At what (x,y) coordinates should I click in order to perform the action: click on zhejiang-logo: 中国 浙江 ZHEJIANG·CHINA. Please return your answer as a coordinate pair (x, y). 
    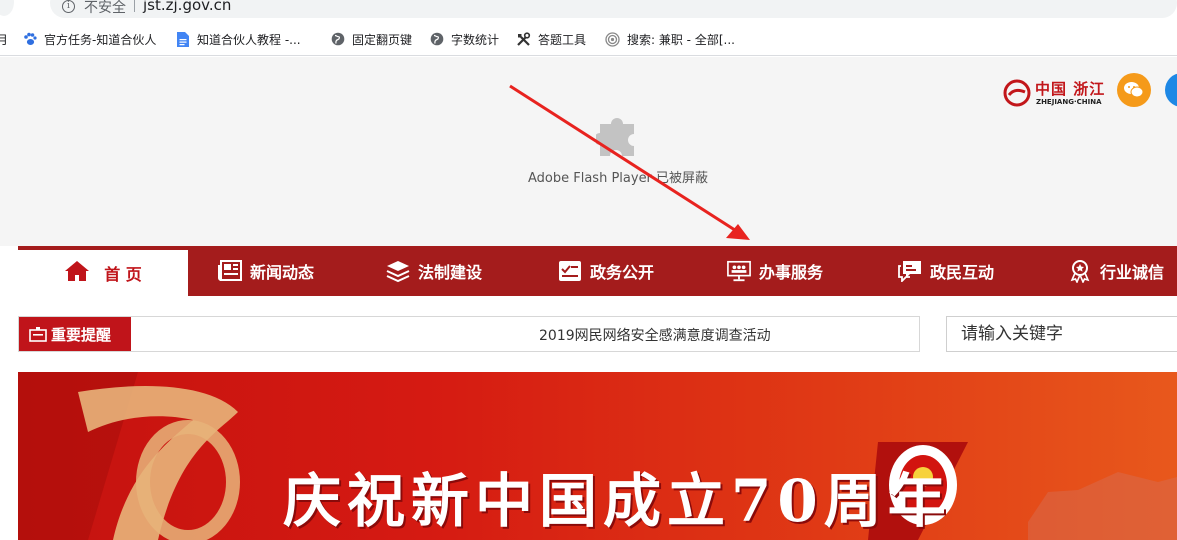
    Looking at the image, I should click on (1055, 93).